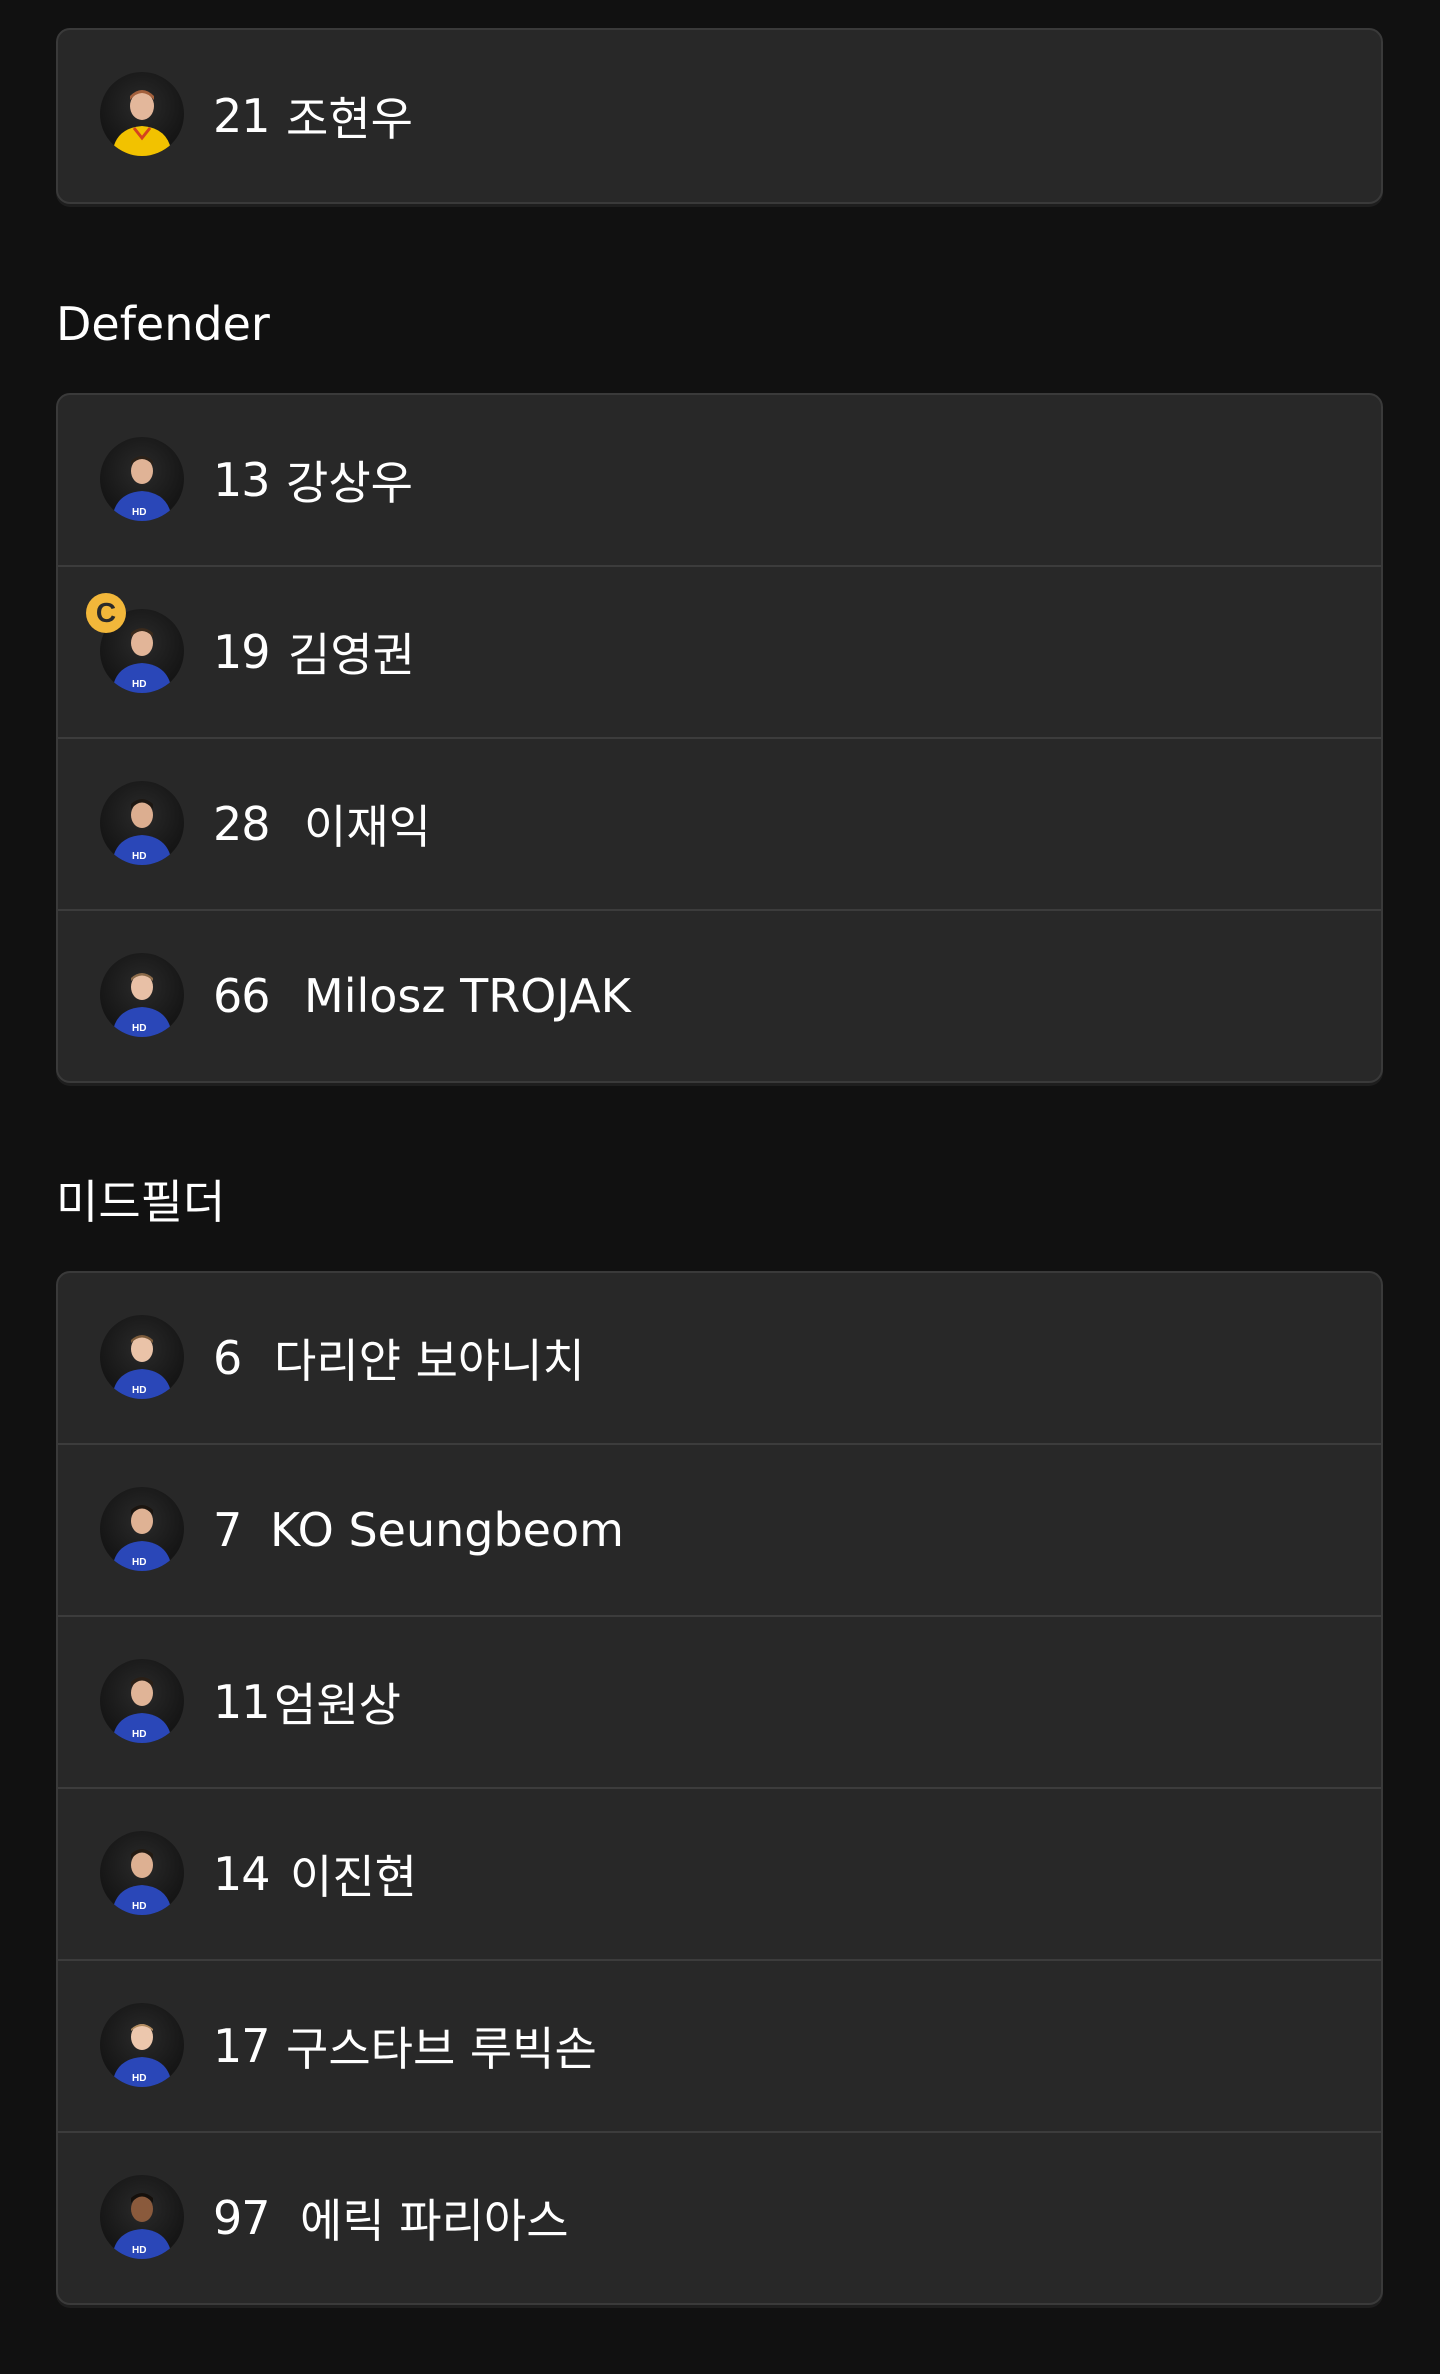  What do you see at coordinates (106, 613) in the screenshot?
I see `captain-badge-icon: C` at bounding box center [106, 613].